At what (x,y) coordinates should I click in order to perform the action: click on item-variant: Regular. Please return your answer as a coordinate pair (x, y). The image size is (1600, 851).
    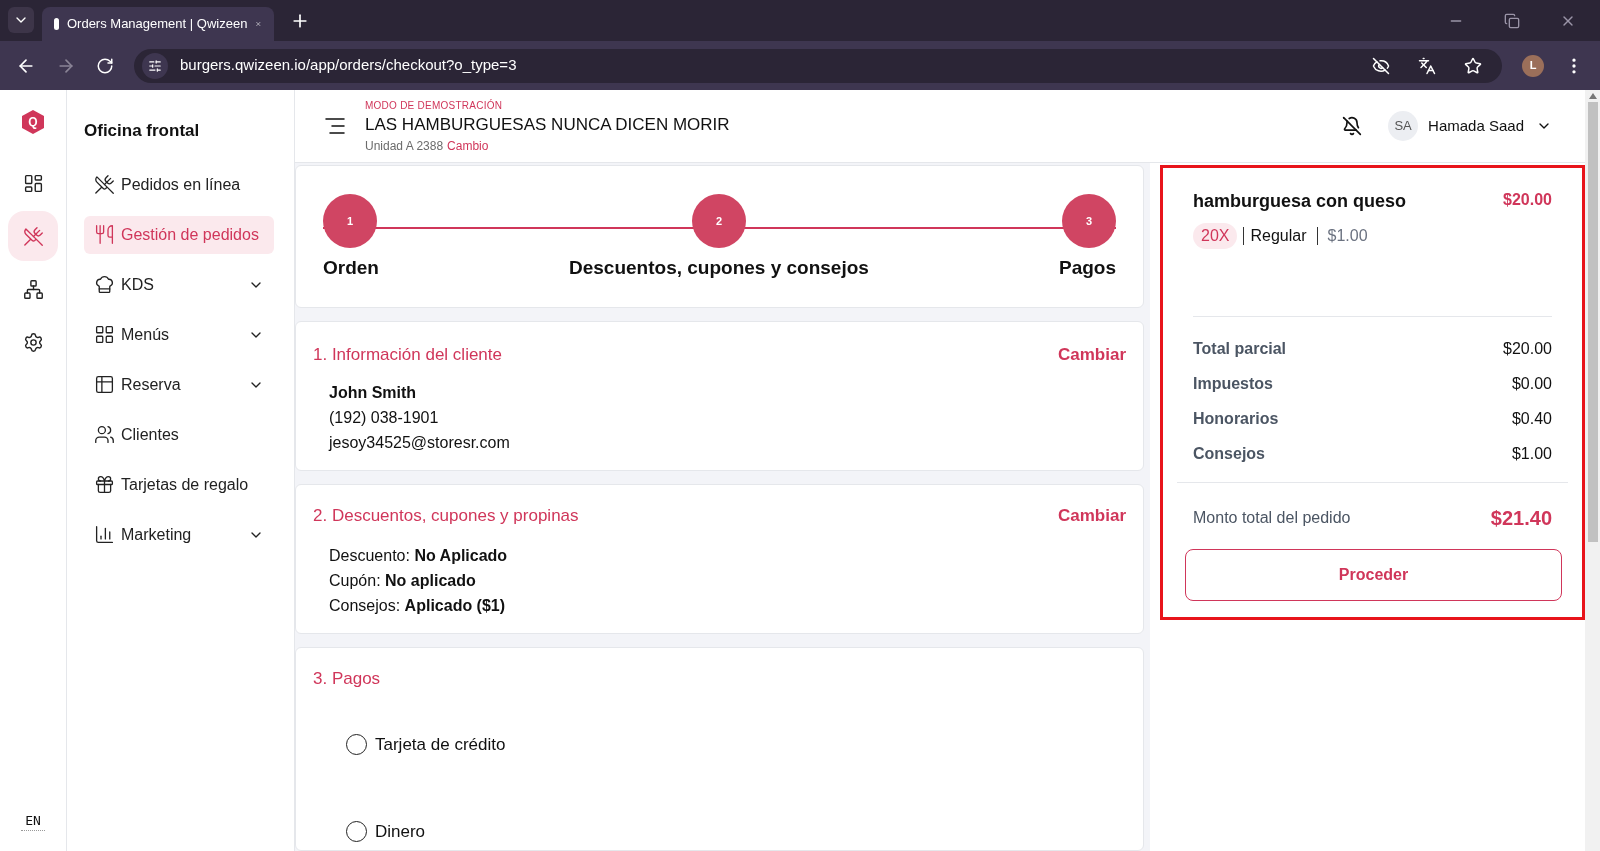
    Looking at the image, I should click on (1278, 236).